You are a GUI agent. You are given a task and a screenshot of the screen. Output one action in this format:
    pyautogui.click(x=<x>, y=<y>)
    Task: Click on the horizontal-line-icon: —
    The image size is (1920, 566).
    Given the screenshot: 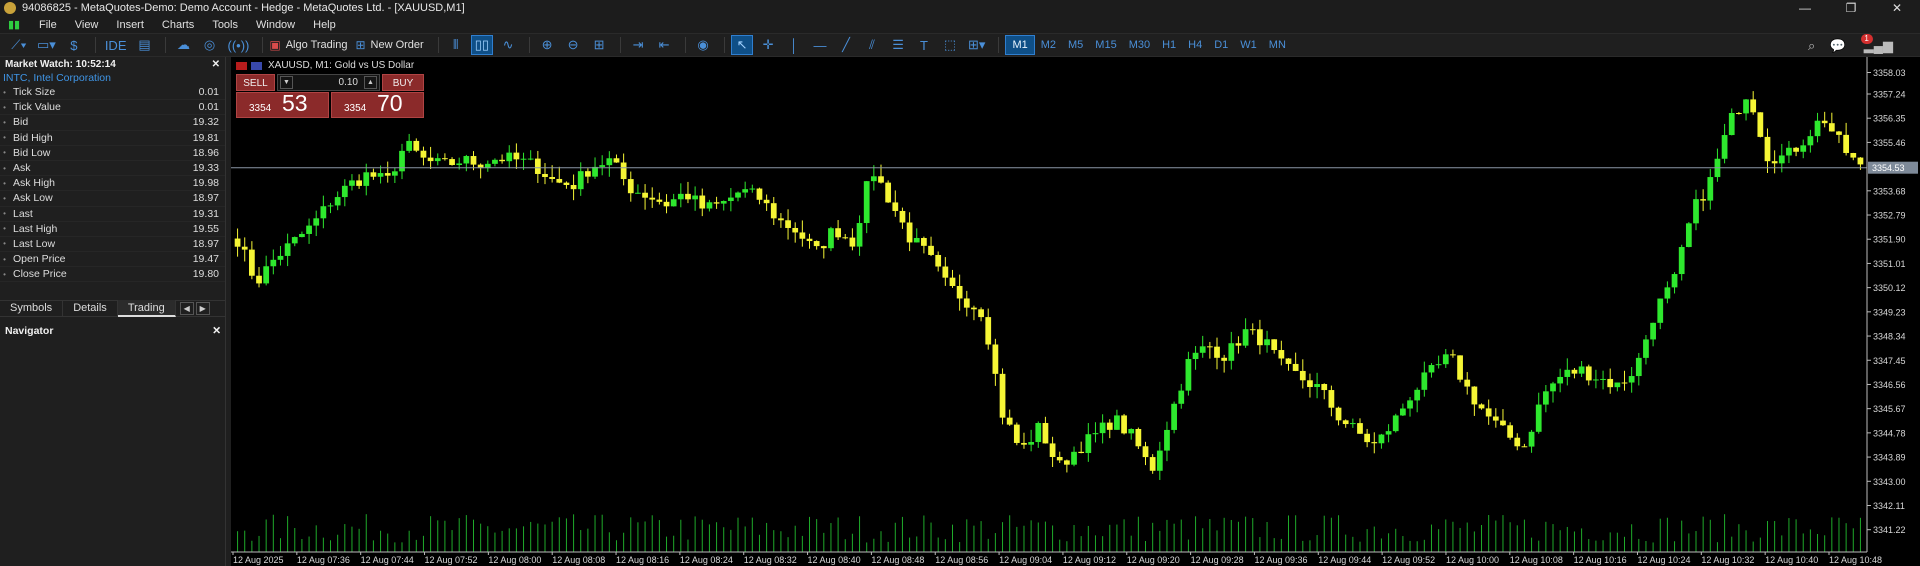 What is the action you would take?
    pyautogui.click(x=820, y=45)
    